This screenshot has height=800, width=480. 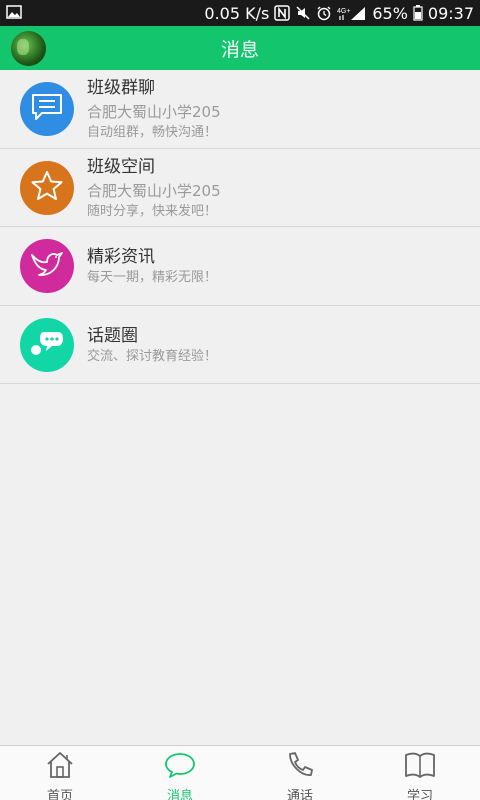 I want to click on alarm-icon, so click(x=324, y=13).